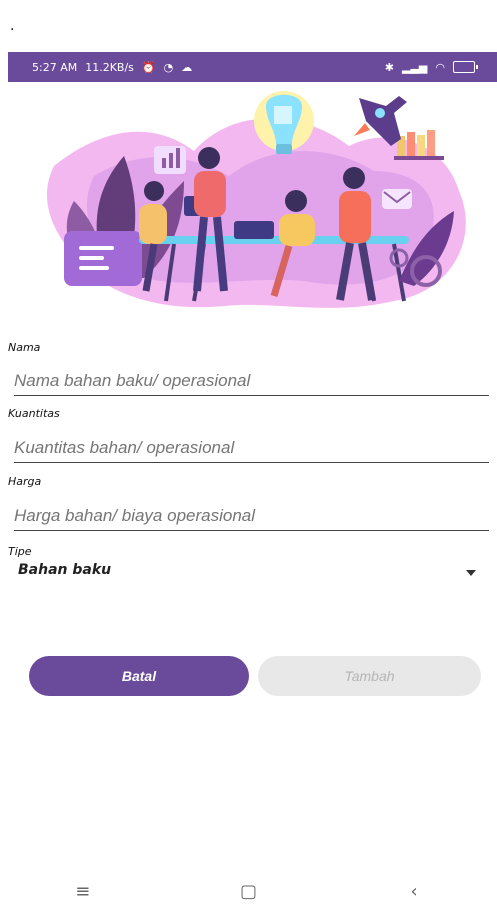  Describe the element at coordinates (355, 217) in the screenshot. I see `person-standing-right-body` at that location.